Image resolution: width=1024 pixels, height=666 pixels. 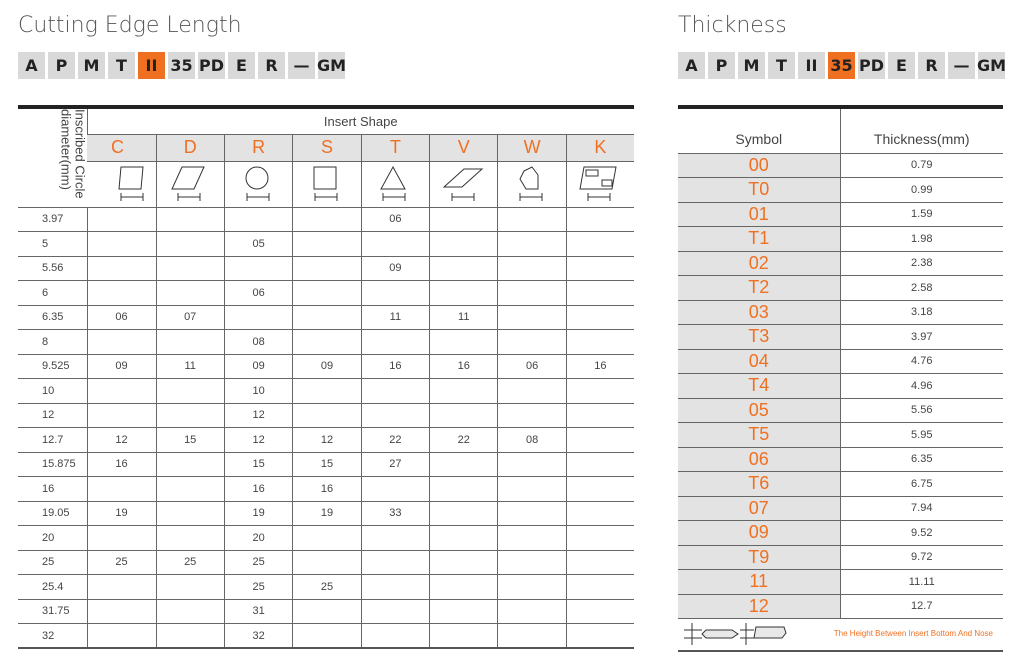 I want to click on table-row: 10 10, so click(x=326, y=391).